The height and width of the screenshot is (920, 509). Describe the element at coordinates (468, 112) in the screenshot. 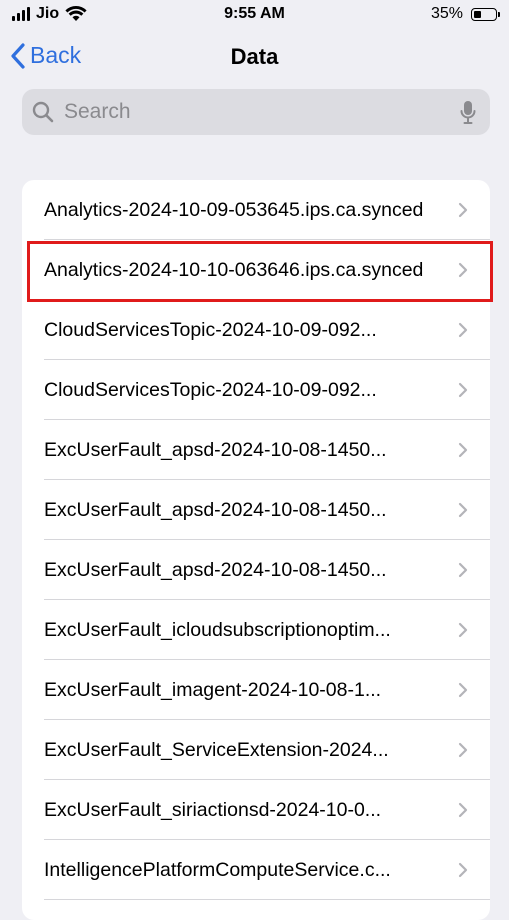

I see `microphone-icon` at that location.